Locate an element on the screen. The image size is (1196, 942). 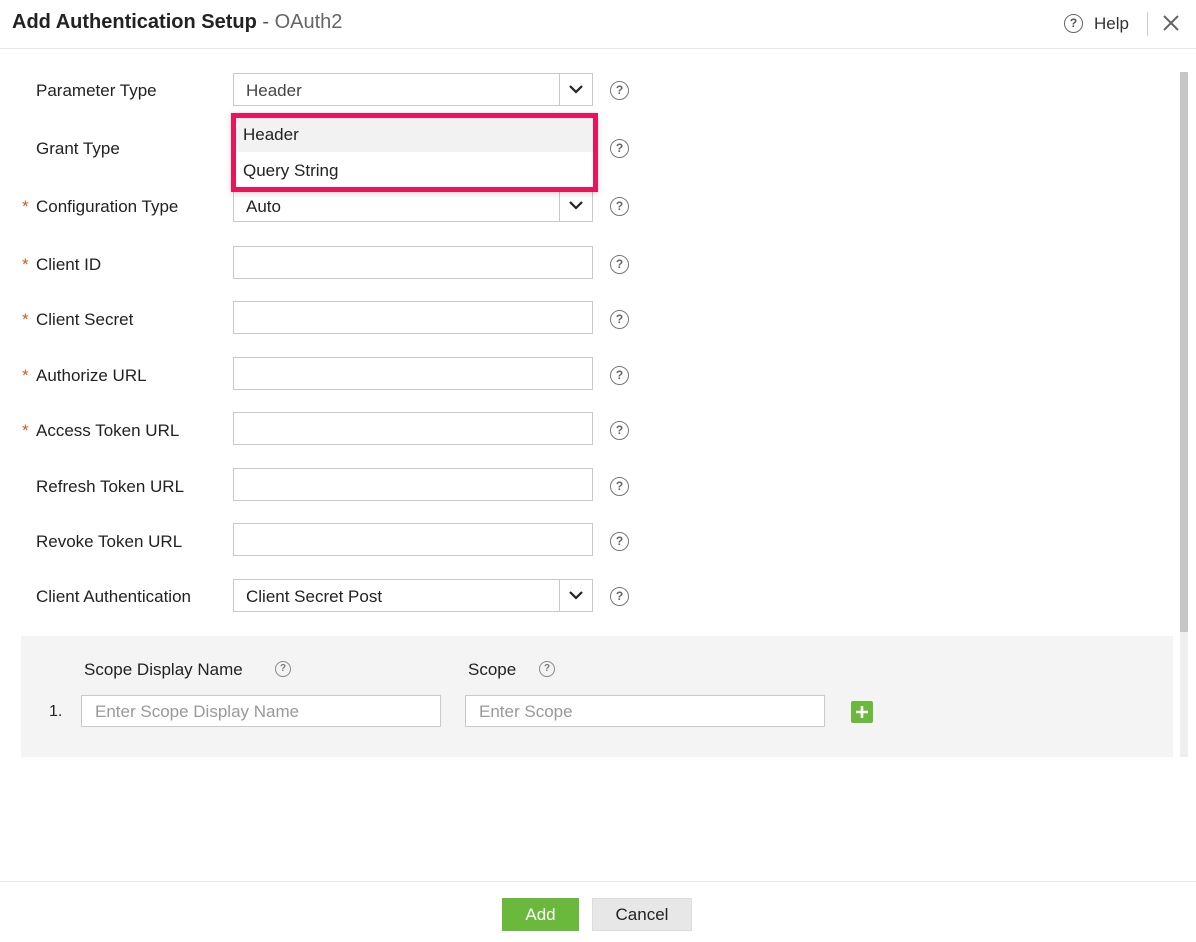
revoke-token-url-label: Revoke Token URL is located at coordinates (109, 541).